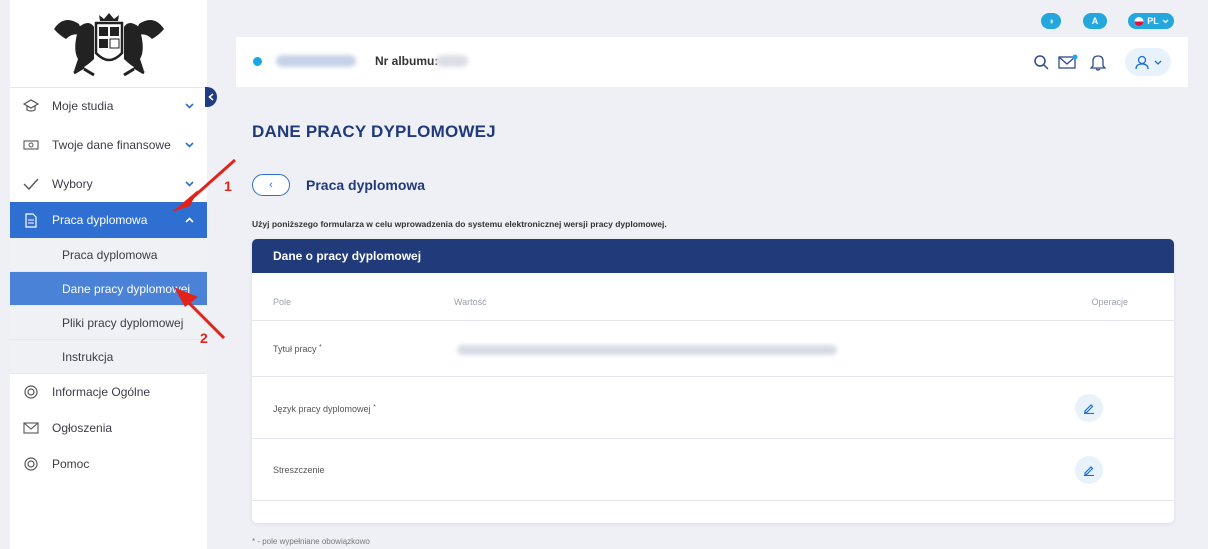 The image size is (1208, 549). I want to click on language-selector: PL, so click(1151, 21).